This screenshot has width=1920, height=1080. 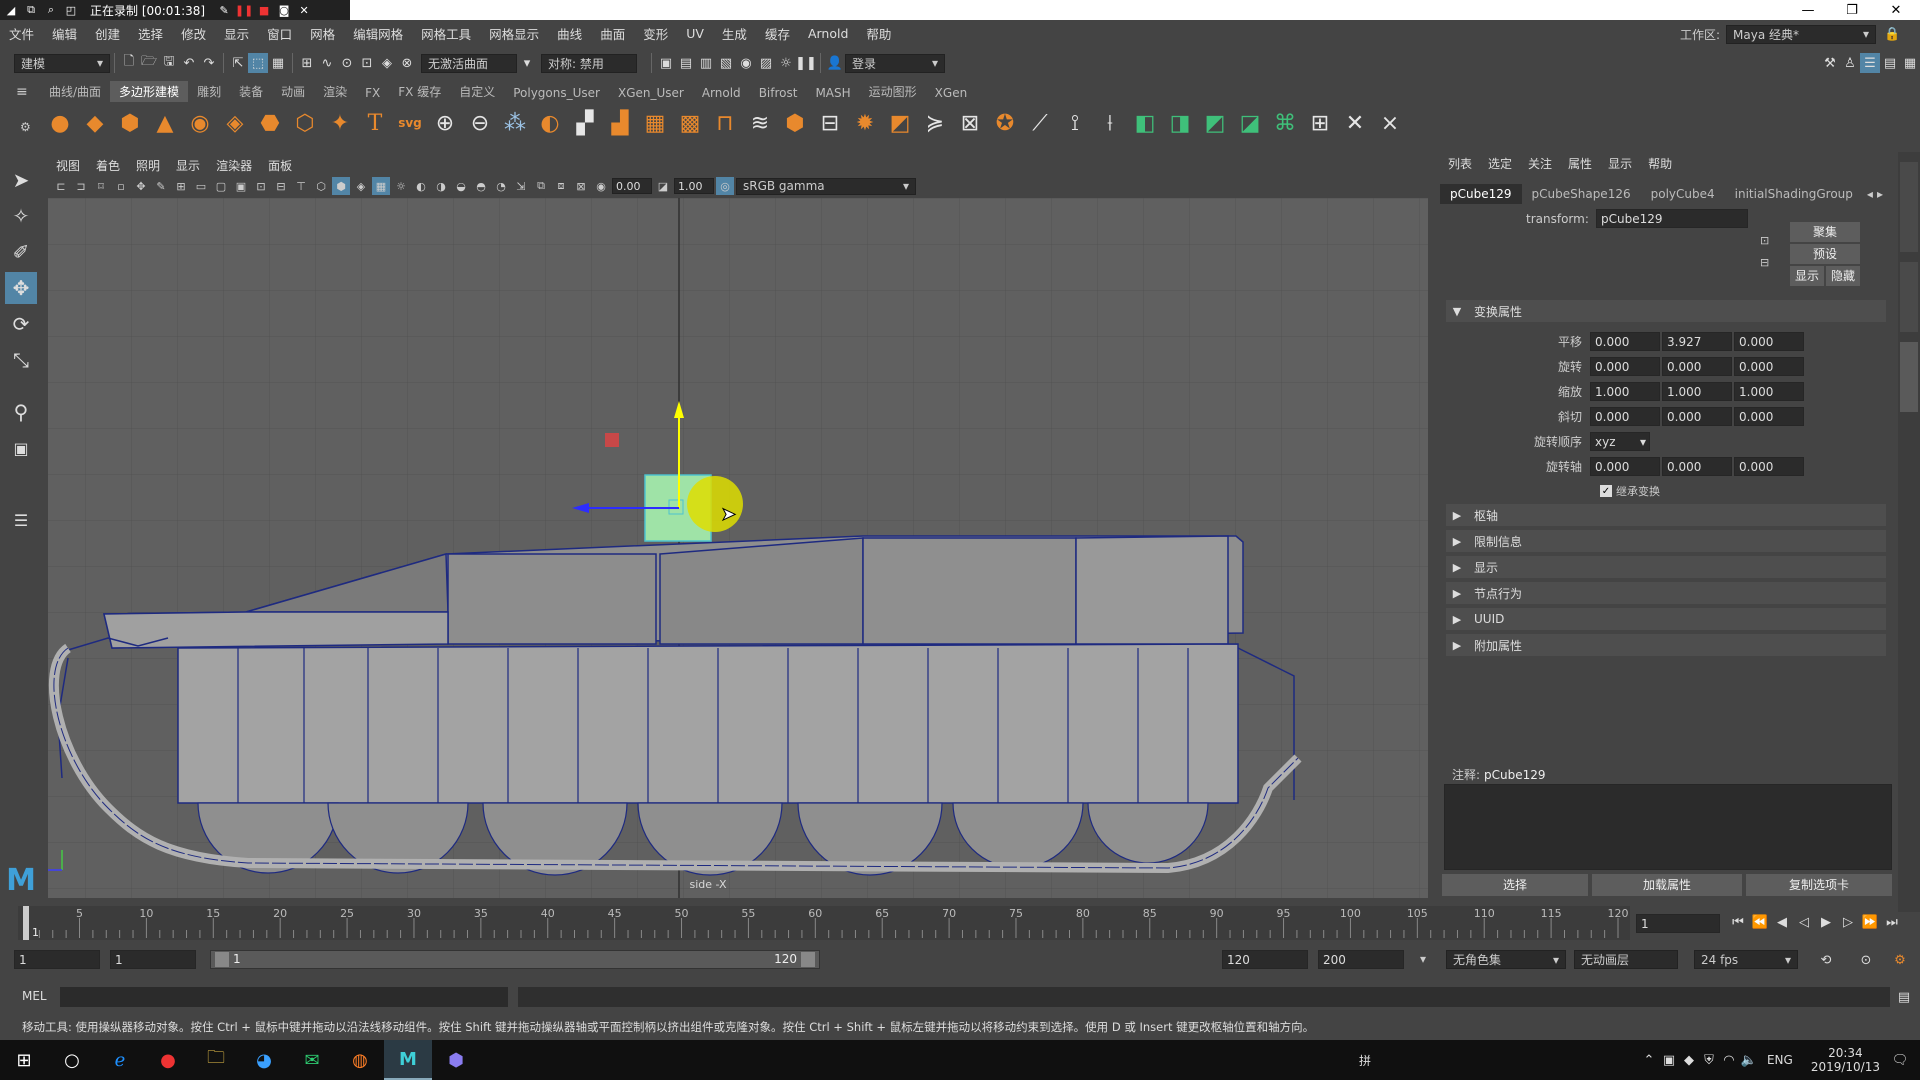 I want to click on tab-xgen-user: XGen_User, so click(x=651, y=93).